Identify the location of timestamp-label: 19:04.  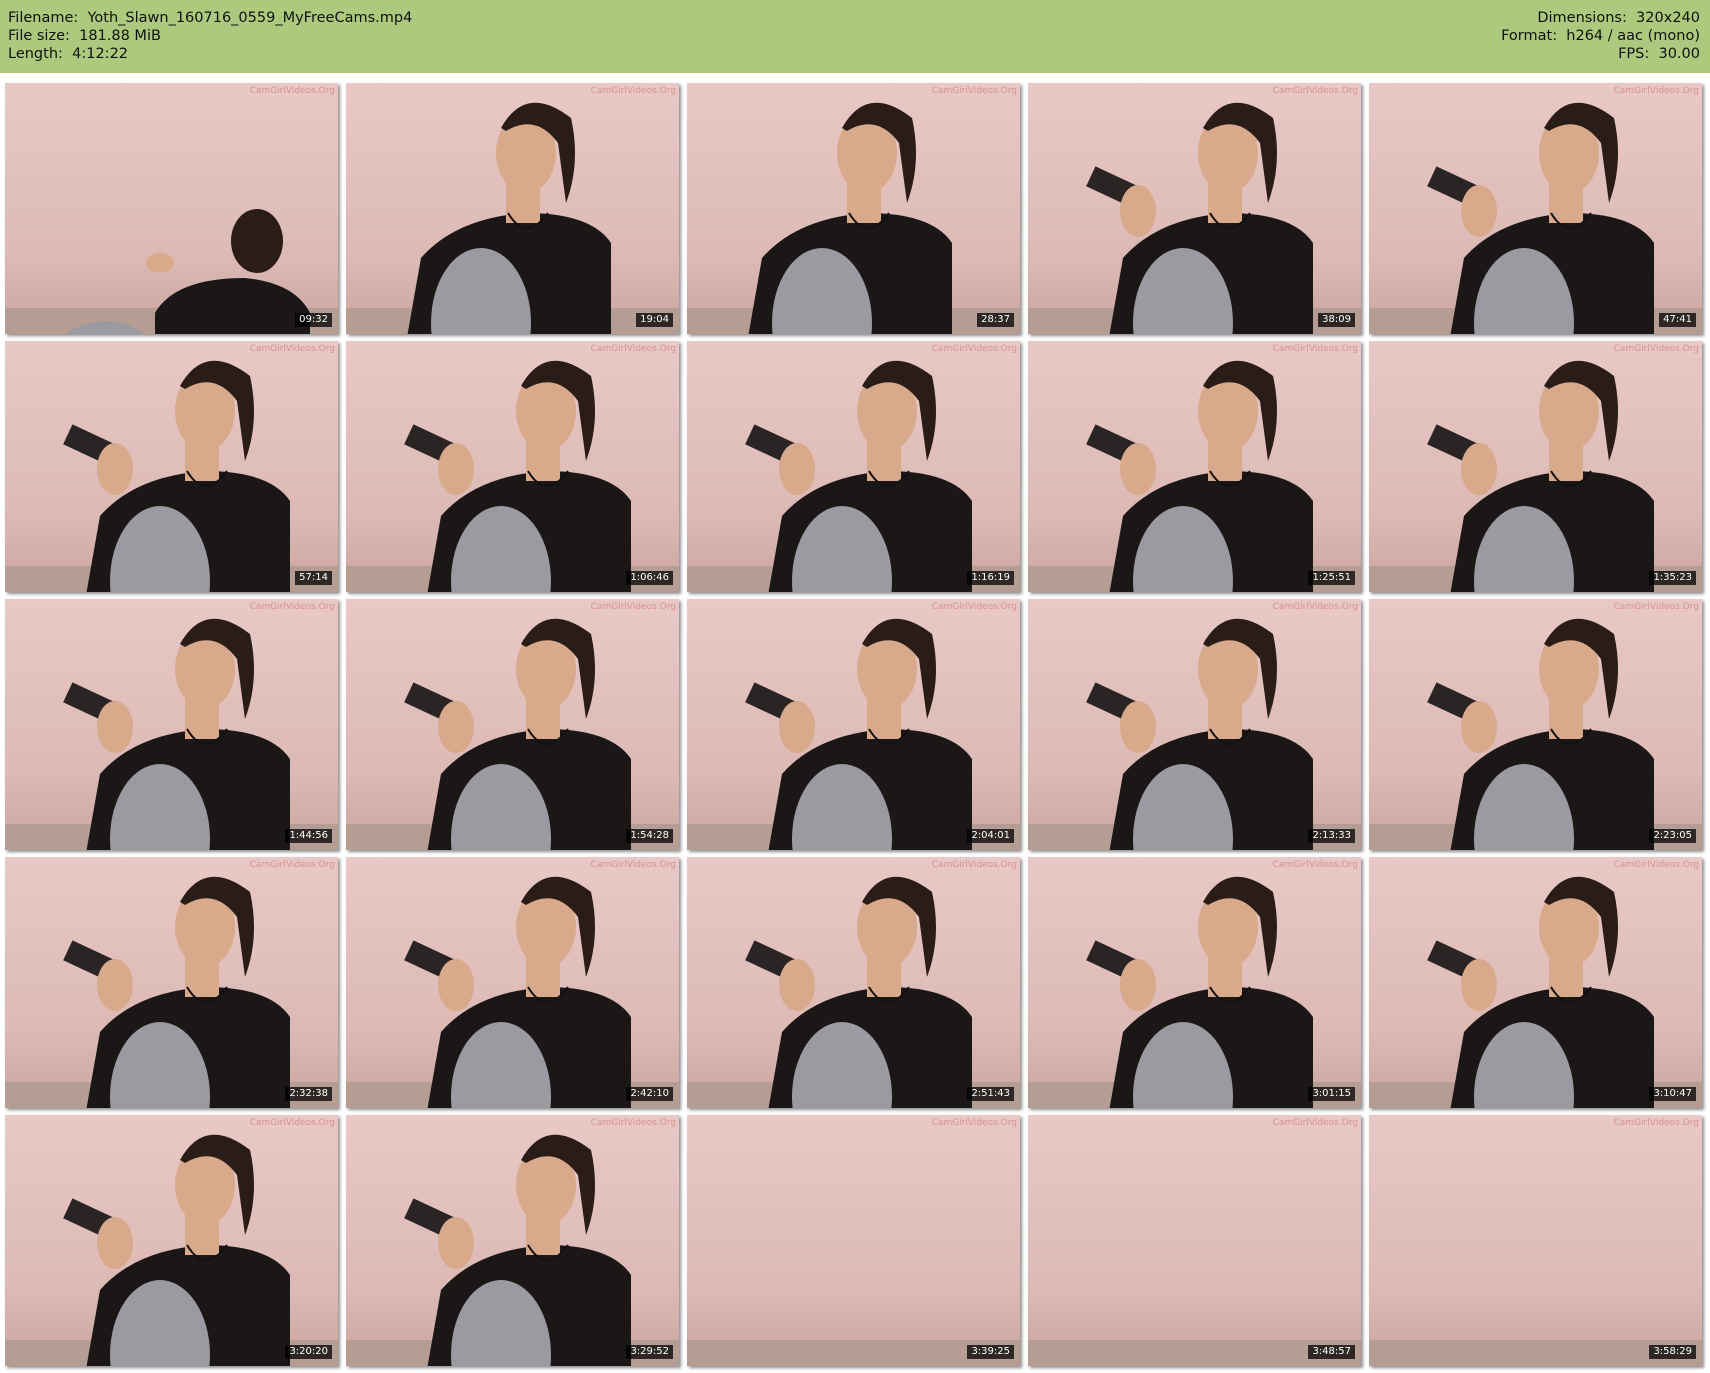
(654, 320).